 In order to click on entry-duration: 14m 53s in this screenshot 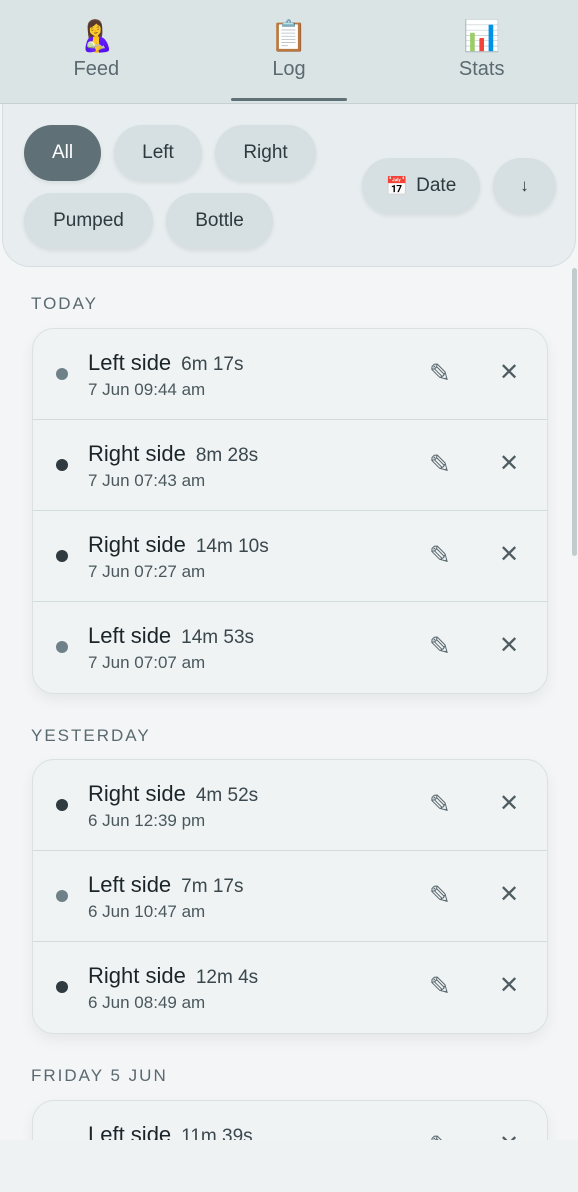, I will do `click(218, 637)`.